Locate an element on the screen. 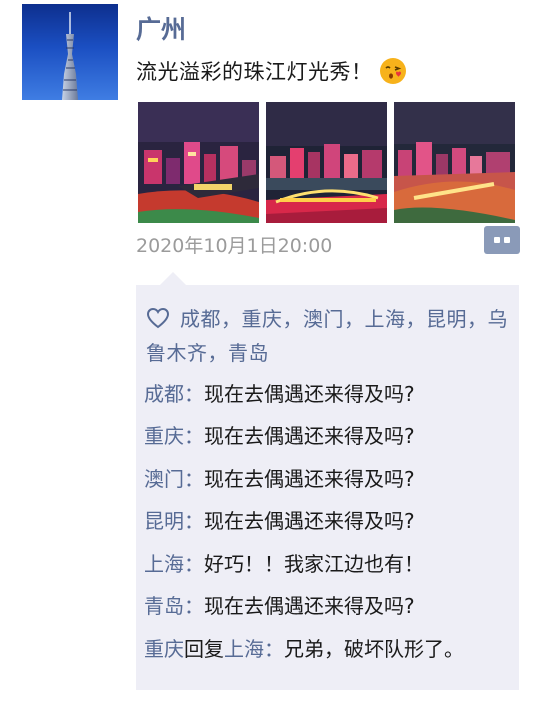 The width and height of the screenshot is (540, 702). reply-text: 兄弟，破坏队形了。 is located at coordinates (374, 649).